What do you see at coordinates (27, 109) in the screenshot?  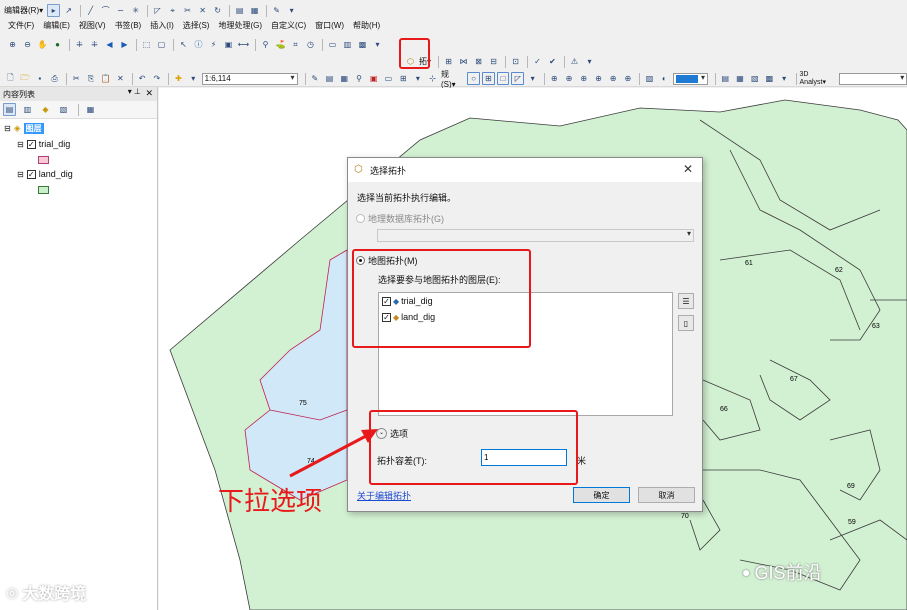 I see `list-by-source-icon: ▥` at bounding box center [27, 109].